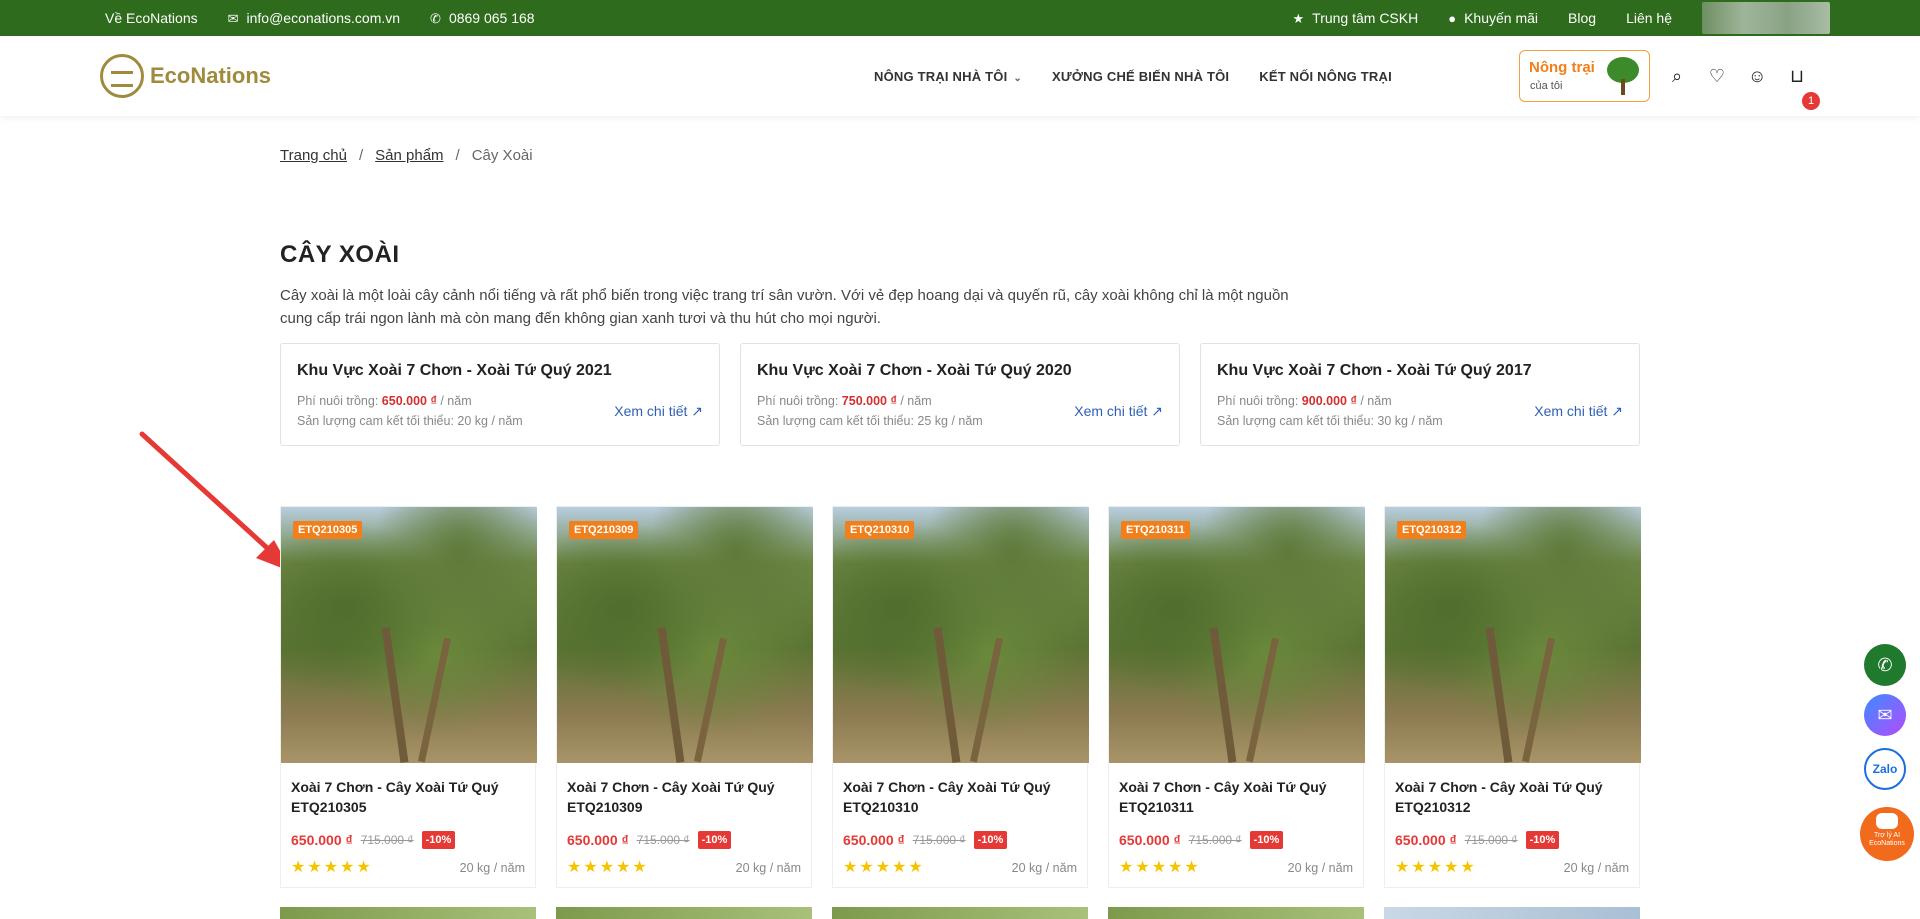 The height and width of the screenshot is (919, 1920). What do you see at coordinates (1237, 797) in the screenshot?
I see `product-name: Xoài 7 Chơn - Cây Xoài Tứ Quý ETQ210311` at bounding box center [1237, 797].